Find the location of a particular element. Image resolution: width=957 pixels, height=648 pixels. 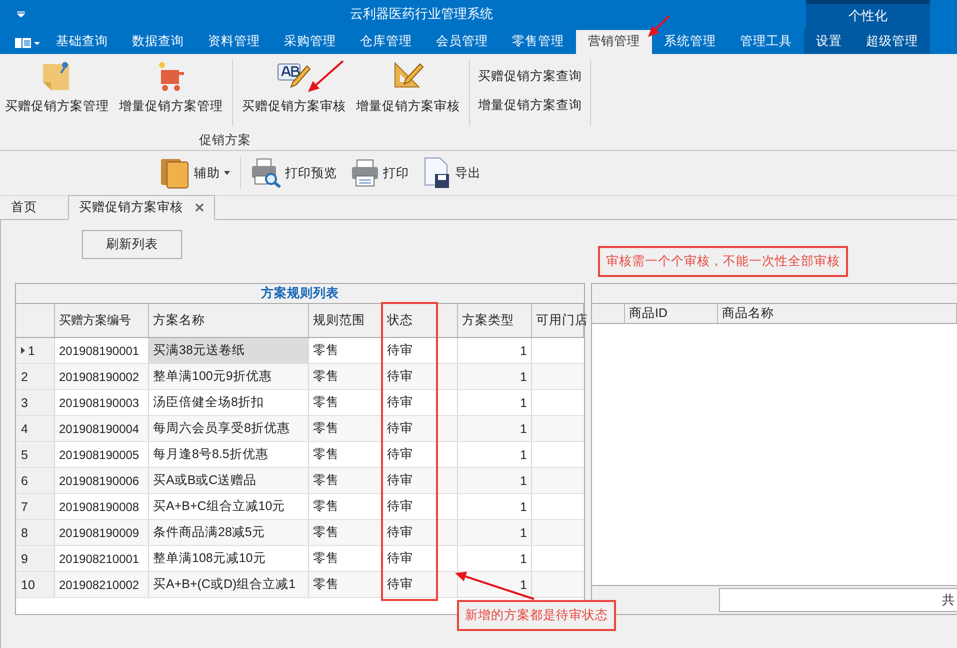

app-menu-icon is located at coordinates (28, 43).